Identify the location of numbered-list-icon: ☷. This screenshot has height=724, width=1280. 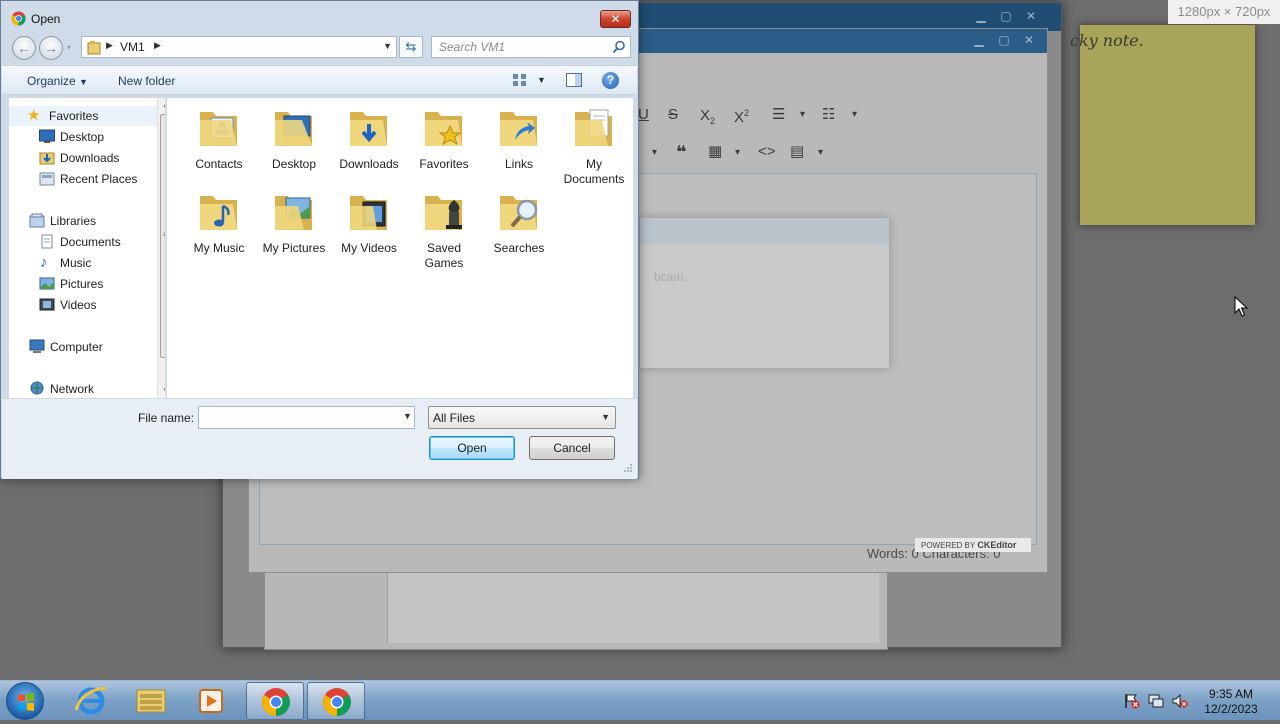
(828, 115).